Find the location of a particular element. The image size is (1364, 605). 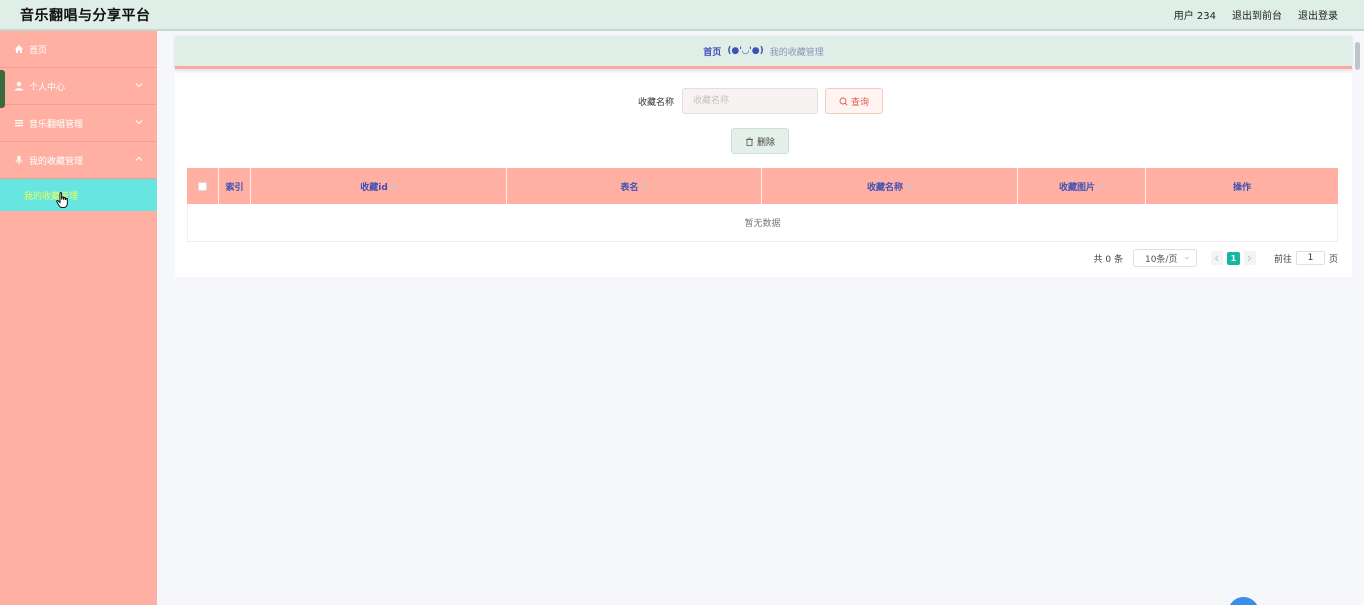

table-header: 索引 收藏id 表名 收藏名称 收藏图片 操作 is located at coordinates (762, 186).